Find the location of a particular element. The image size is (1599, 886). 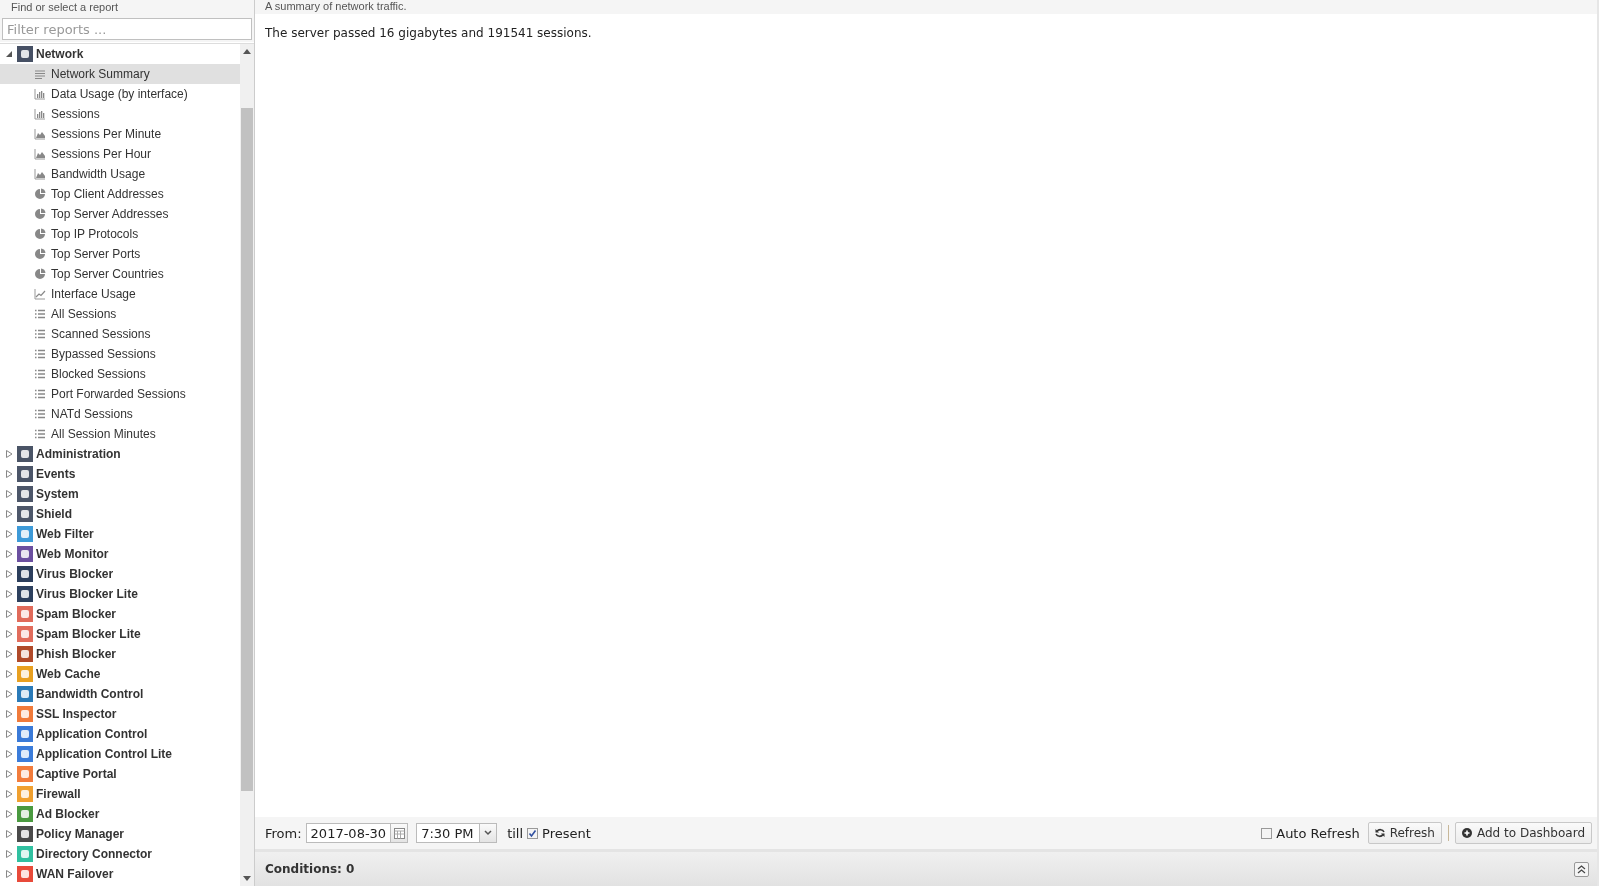

report-item: Bandwidth Usage is located at coordinates (120, 174).